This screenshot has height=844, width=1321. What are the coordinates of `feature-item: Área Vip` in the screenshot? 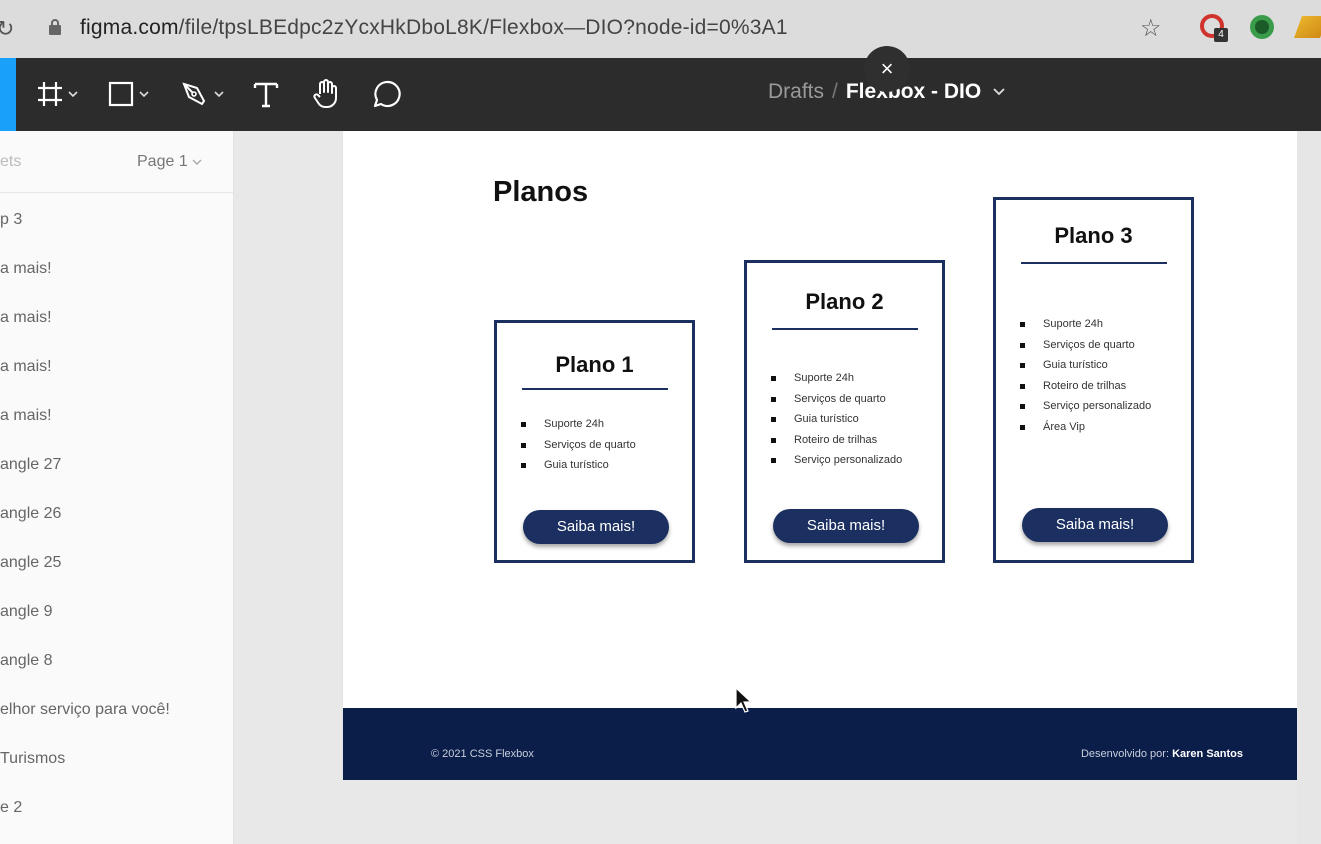 It's located at (1105, 427).